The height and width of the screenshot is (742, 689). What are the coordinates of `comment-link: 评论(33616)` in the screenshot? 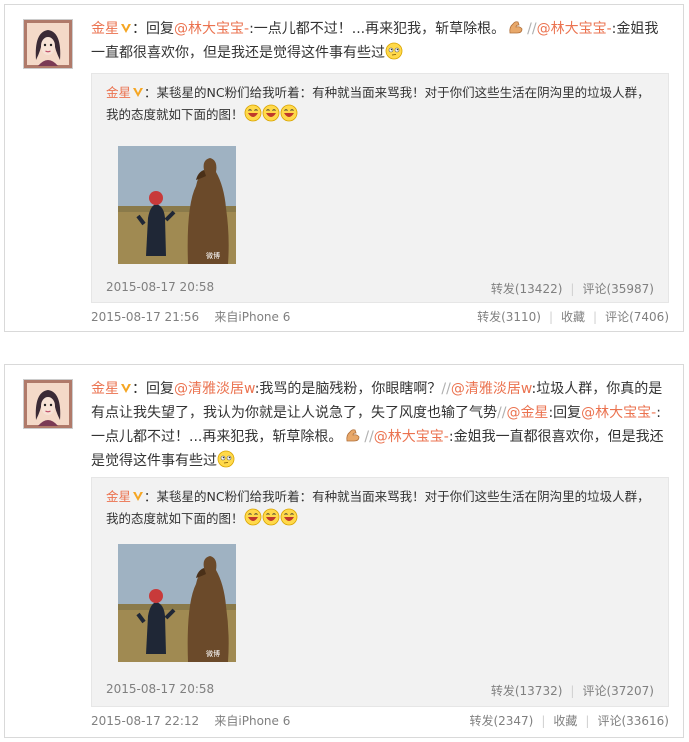 It's located at (633, 721).